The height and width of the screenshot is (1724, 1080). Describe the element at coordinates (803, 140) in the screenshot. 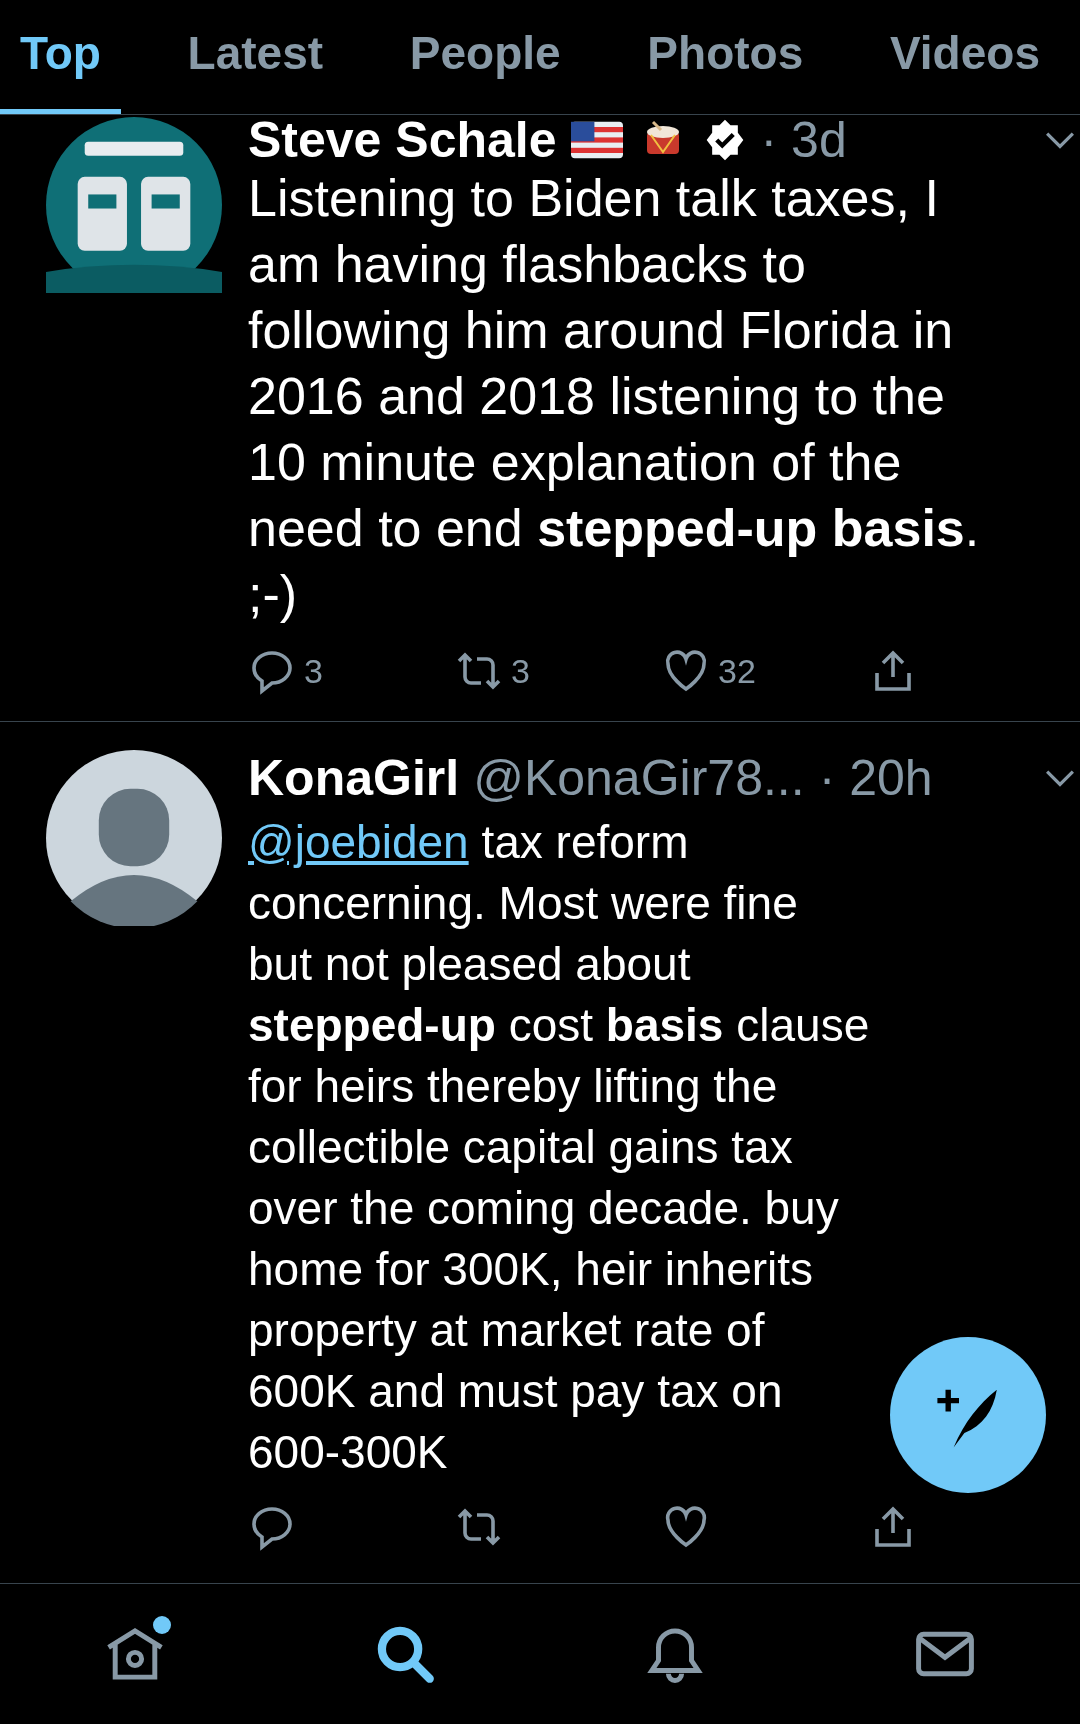

I see `tweet-time: · 3d` at that location.